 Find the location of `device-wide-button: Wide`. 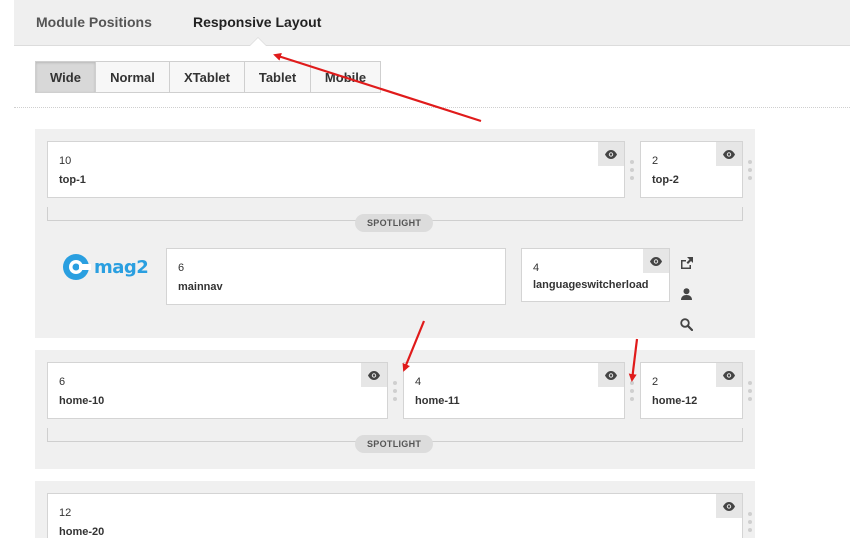

device-wide-button: Wide is located at coordinates (65, 77).